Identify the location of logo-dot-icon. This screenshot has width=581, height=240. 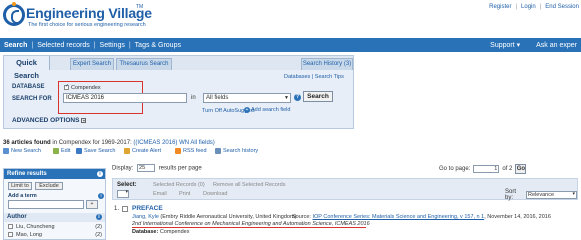
(14, 4).